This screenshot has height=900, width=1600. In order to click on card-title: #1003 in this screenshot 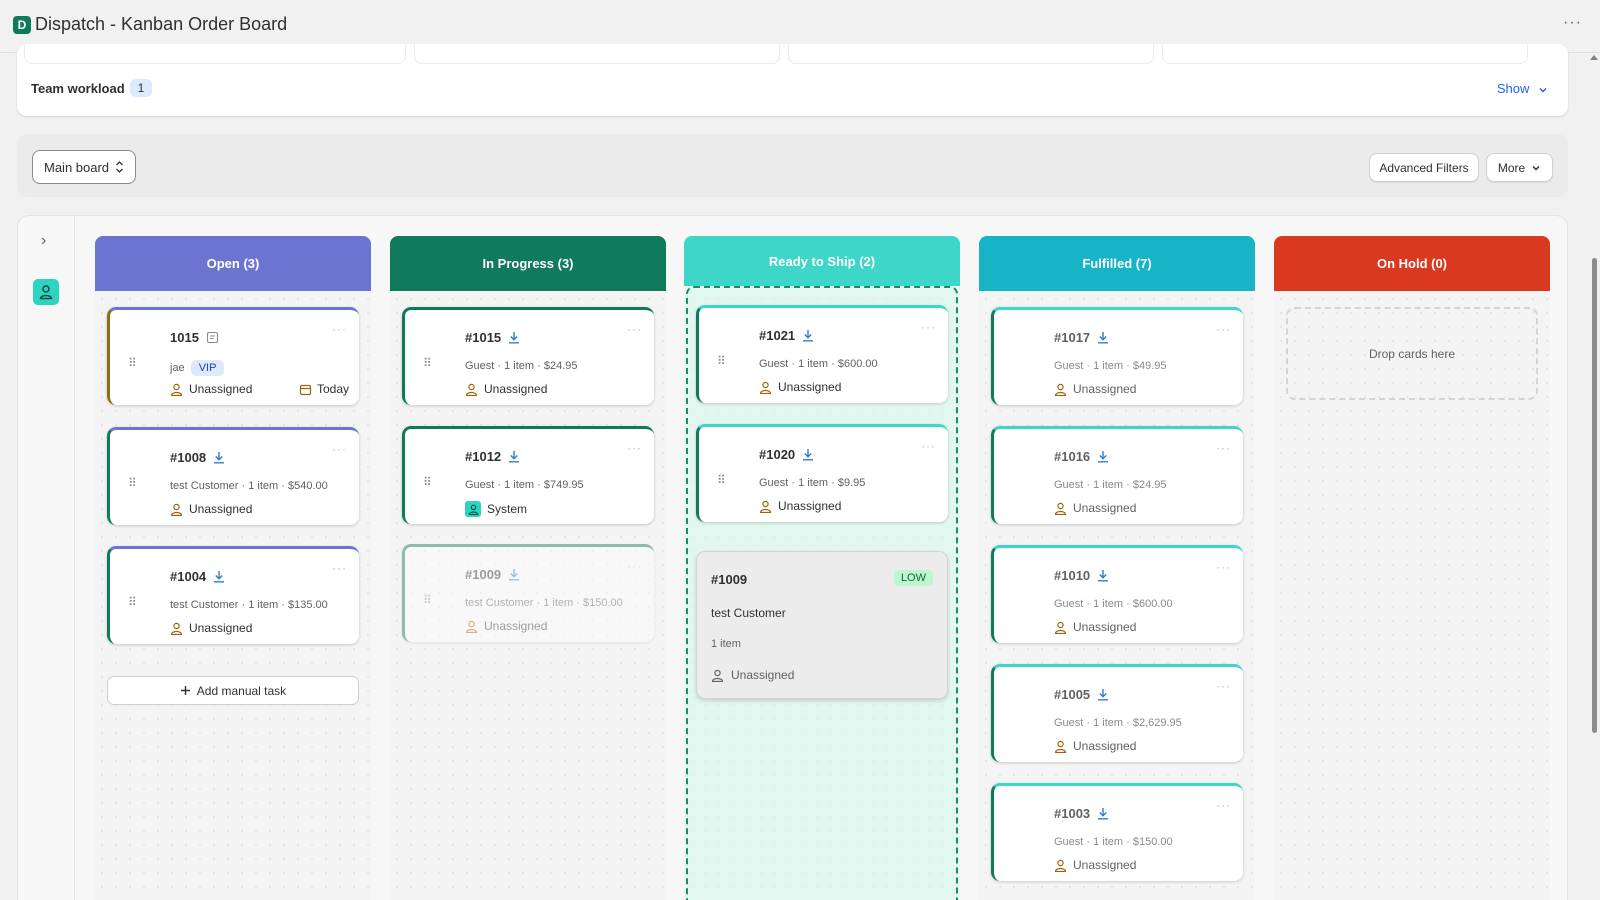, I will do `click(1081, 813)`.